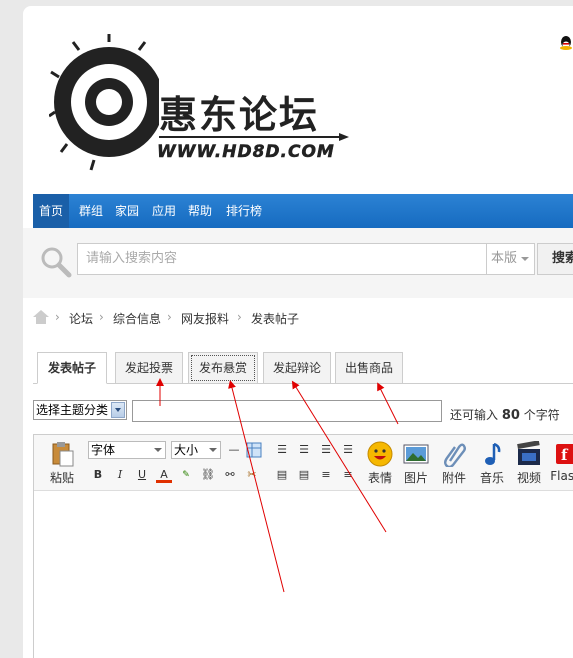 Image resolution: width=573 pixels, height=658 pixels. I want to click on chevron-down-icon, so click(118, 410).